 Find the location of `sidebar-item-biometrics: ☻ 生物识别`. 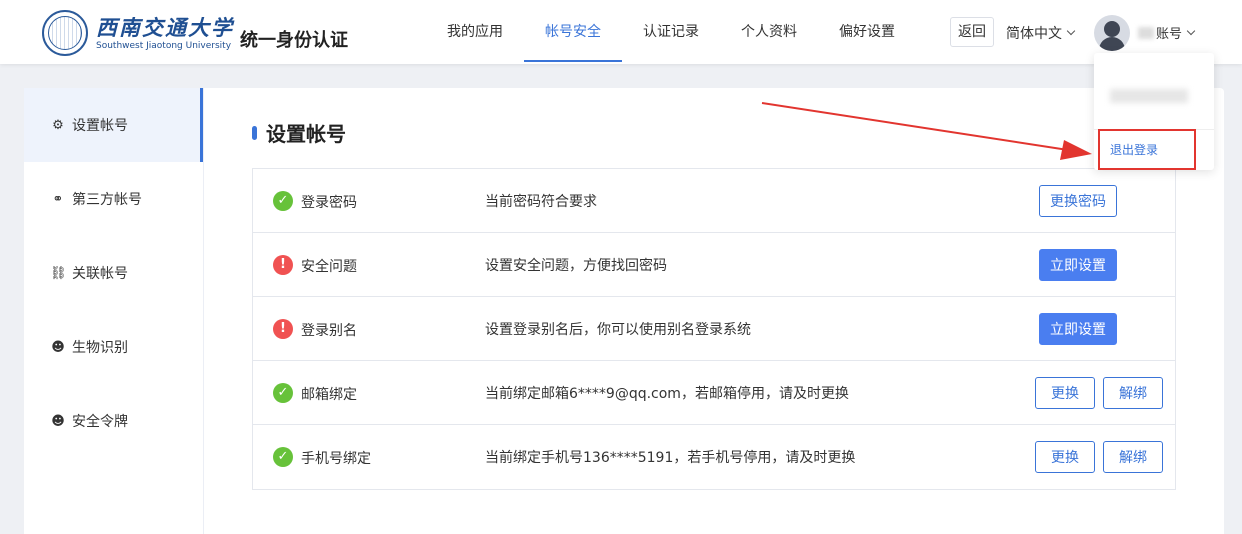

sidebar-item-biometrics: ☻ 生物识别 is located at coordinates (113, 347).